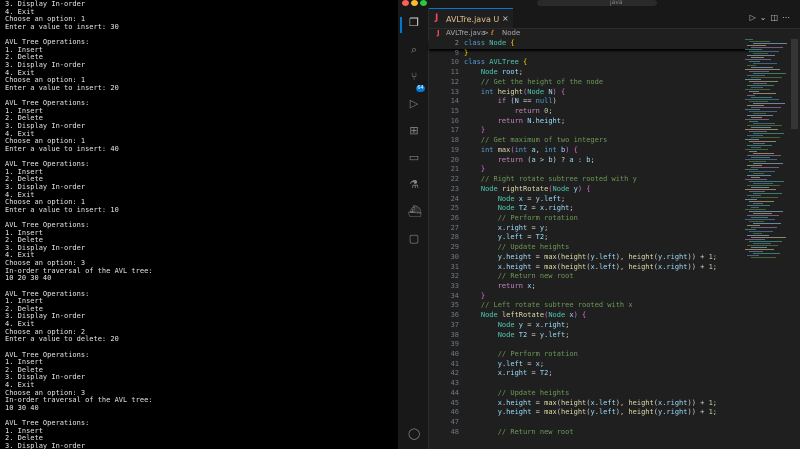 The height and width of the screenshot is (449, 800). What do you see at coordinates (454, 324) in the screenshot?
I see `line-number: 37` at bounding box center [454, 324].